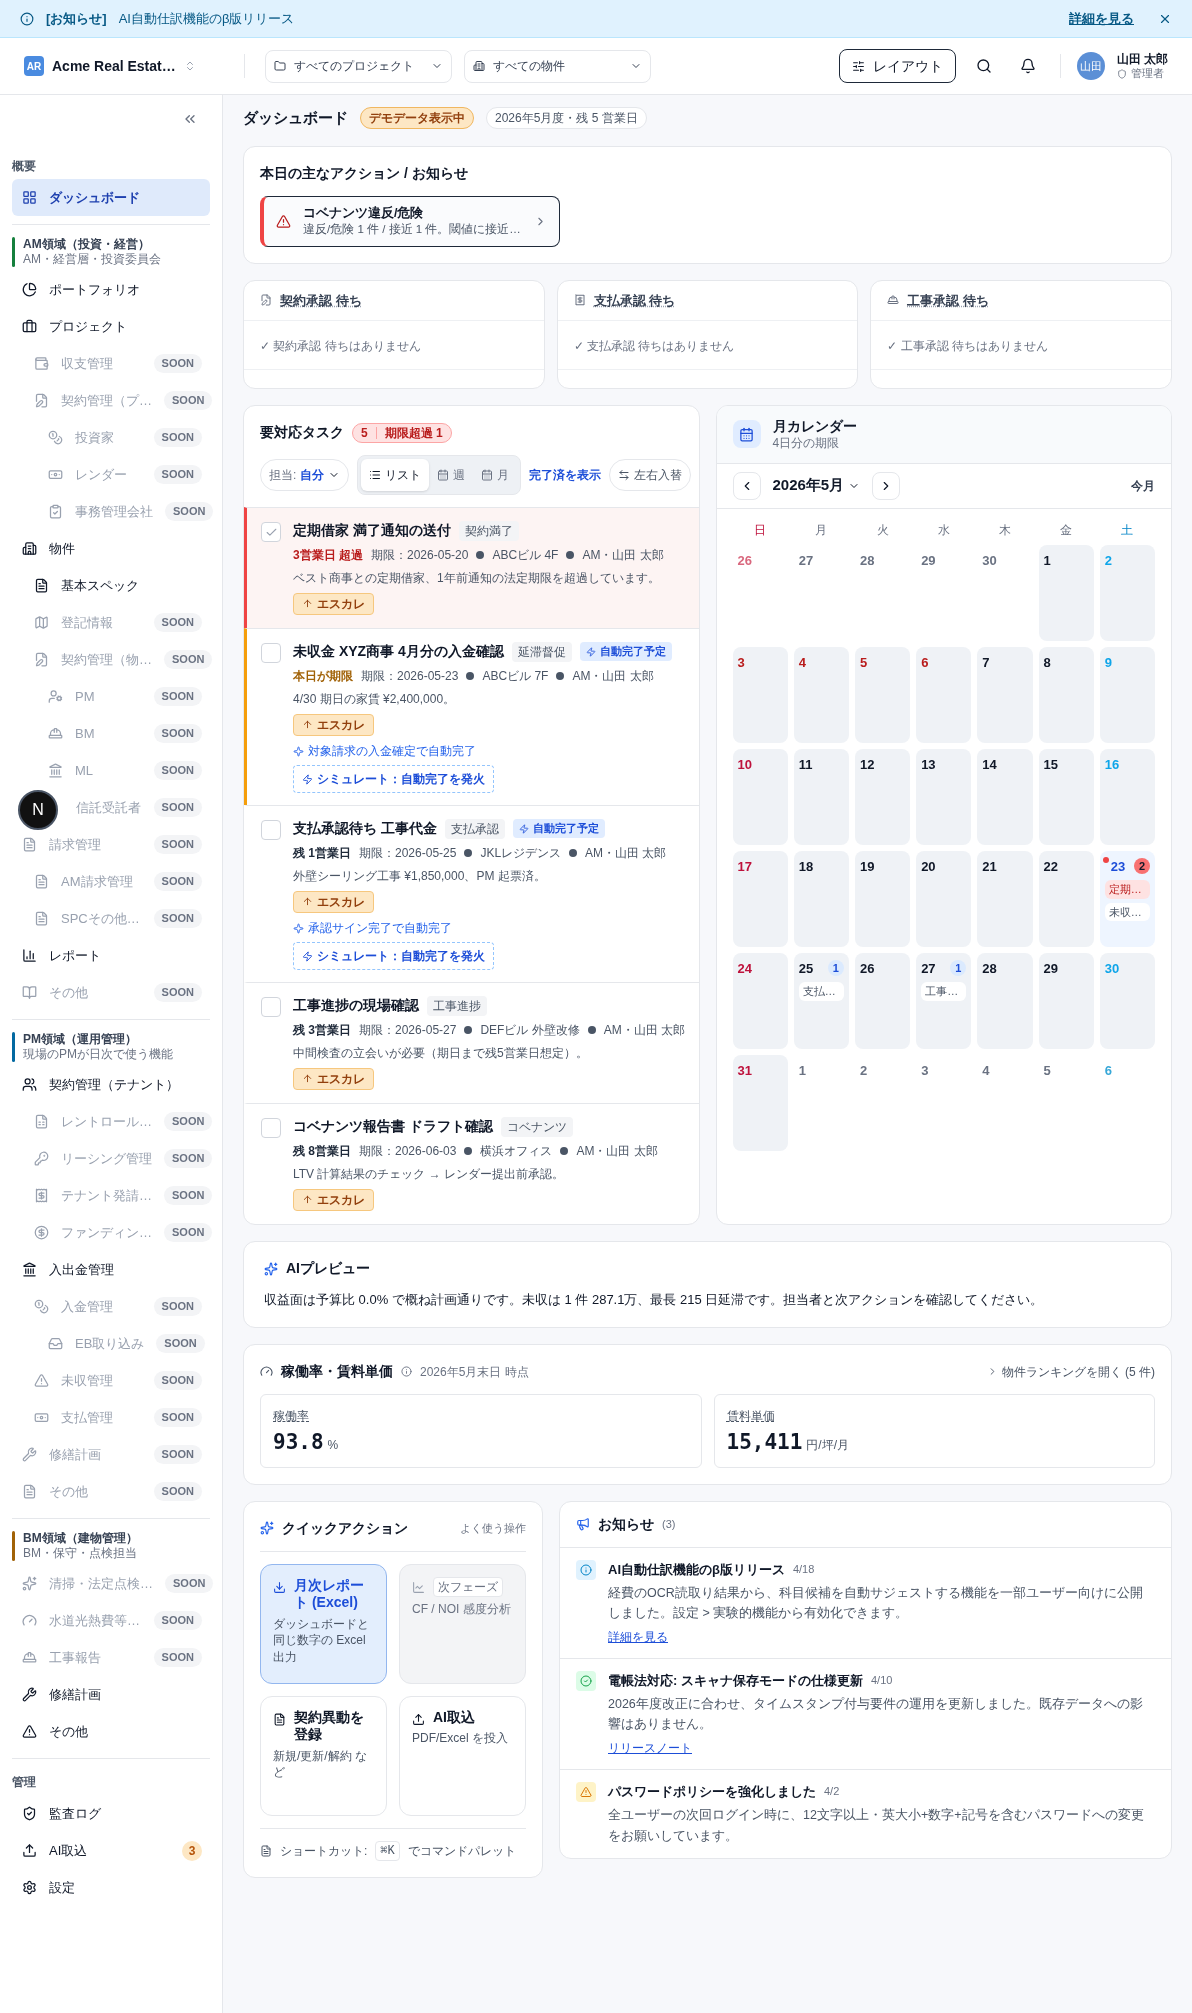 The width and height of the screenshot is (1192, 2013). What do you see at coordinates (111, 1084) in the screenshot?
I see `sidebar-item: 契約管理（テナント）` at bounding box center [111, 1084].